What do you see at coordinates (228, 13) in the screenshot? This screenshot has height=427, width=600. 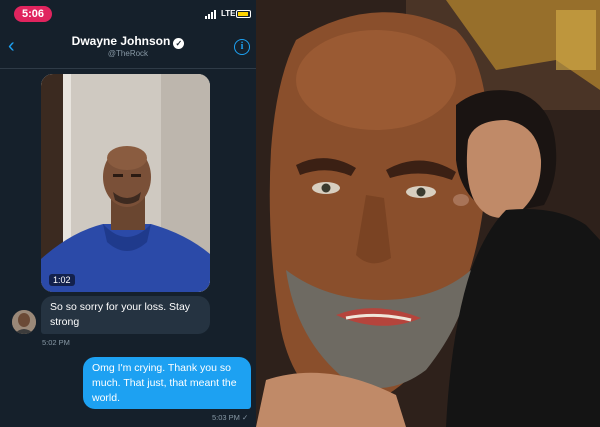 I see `network-label: LTE` at bounding box center [228, 13].